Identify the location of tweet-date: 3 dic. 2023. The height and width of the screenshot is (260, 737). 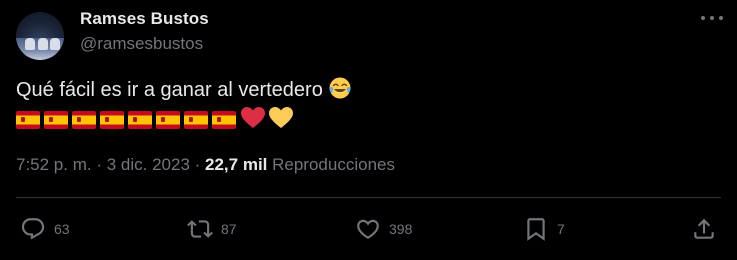
(148, 164).